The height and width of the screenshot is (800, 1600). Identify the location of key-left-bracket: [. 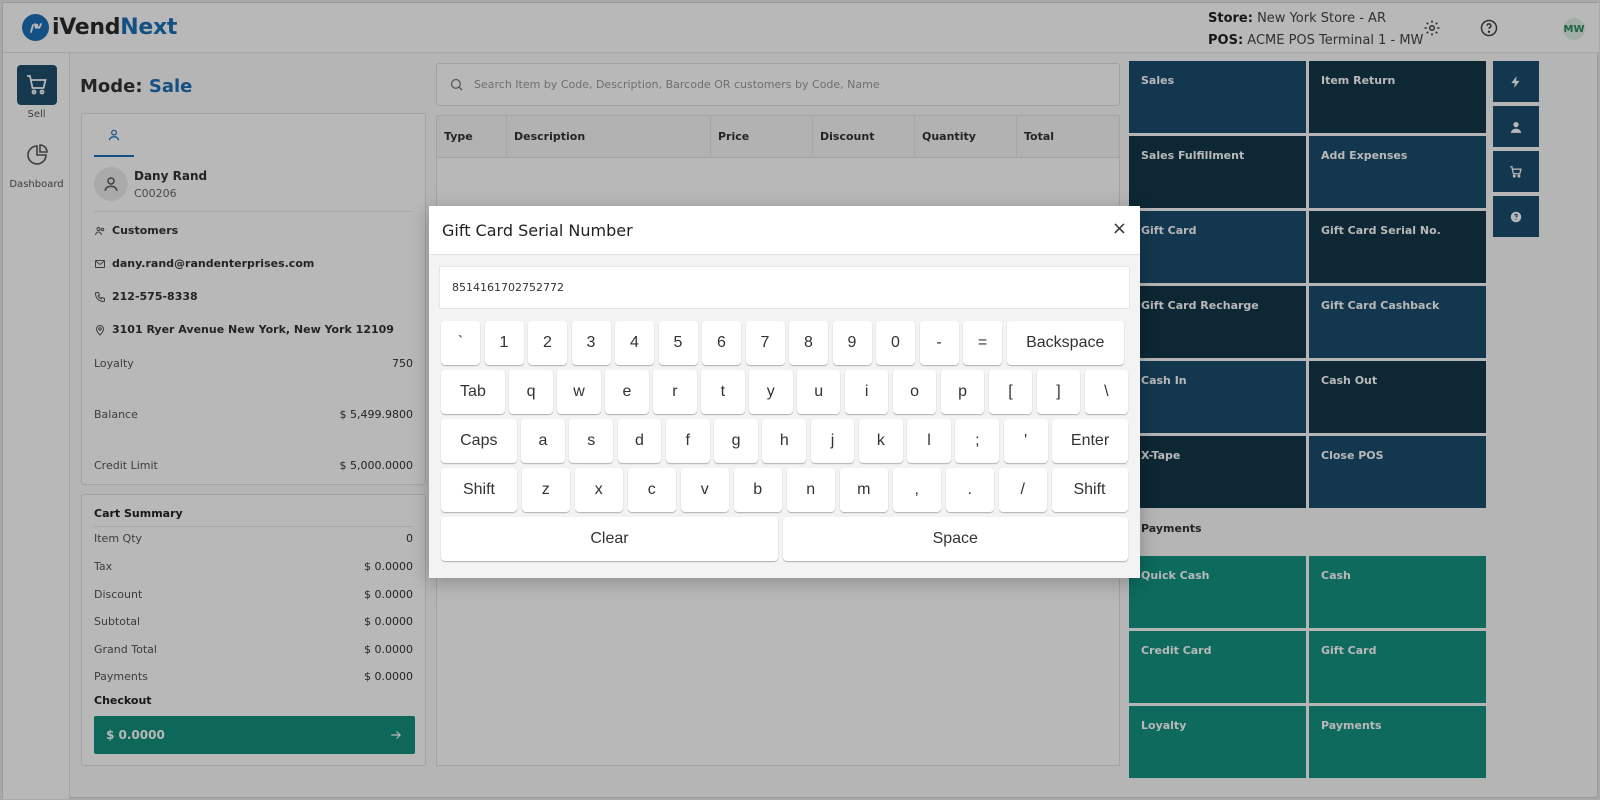
(1010, 392).